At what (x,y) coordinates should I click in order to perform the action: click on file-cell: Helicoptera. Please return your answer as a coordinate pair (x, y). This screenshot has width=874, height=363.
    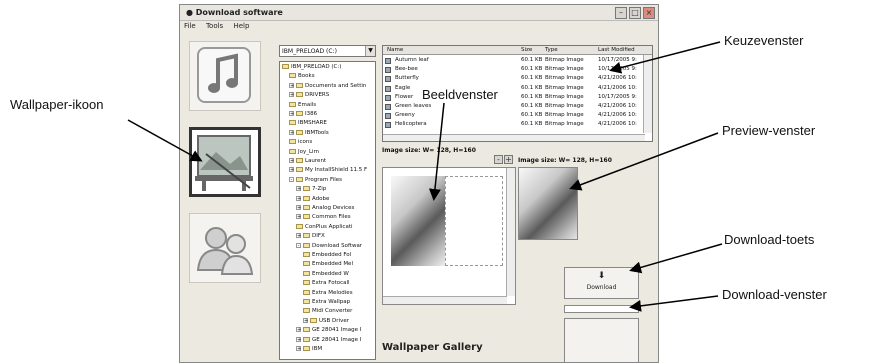
    Looking at the image, I should click on (411, 124).